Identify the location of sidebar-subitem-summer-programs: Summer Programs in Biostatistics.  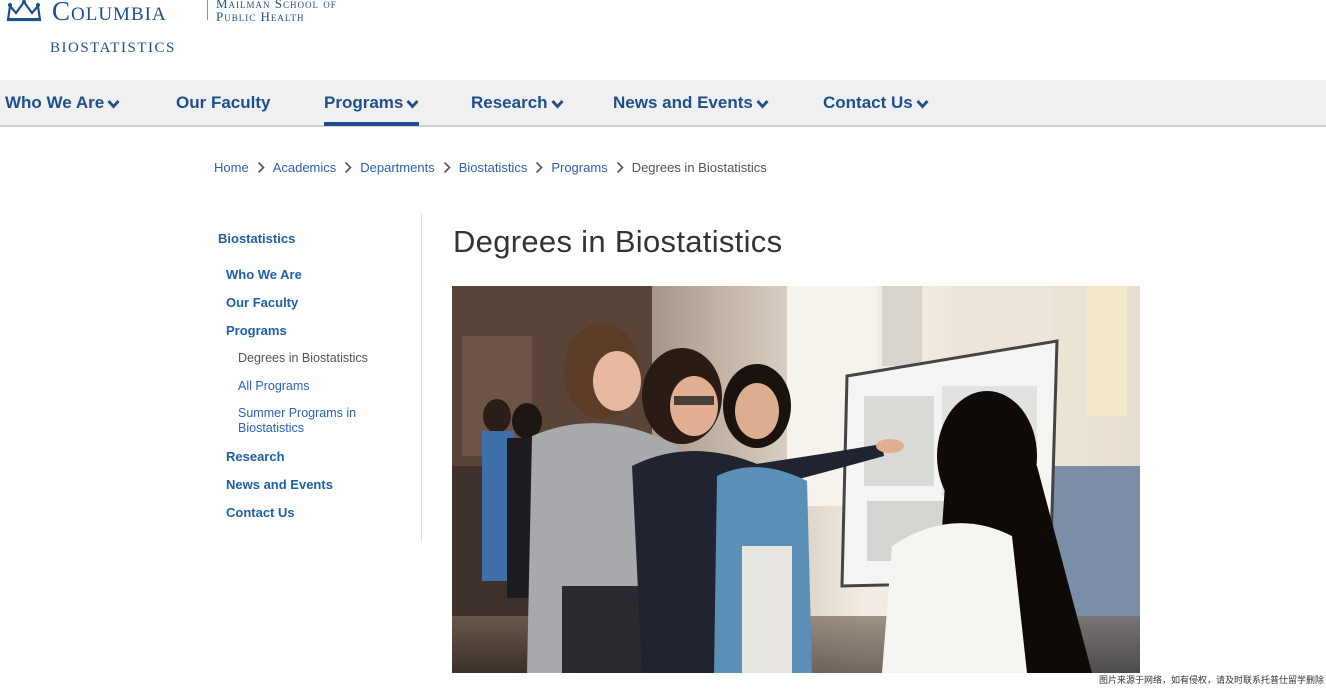
(313, 421).